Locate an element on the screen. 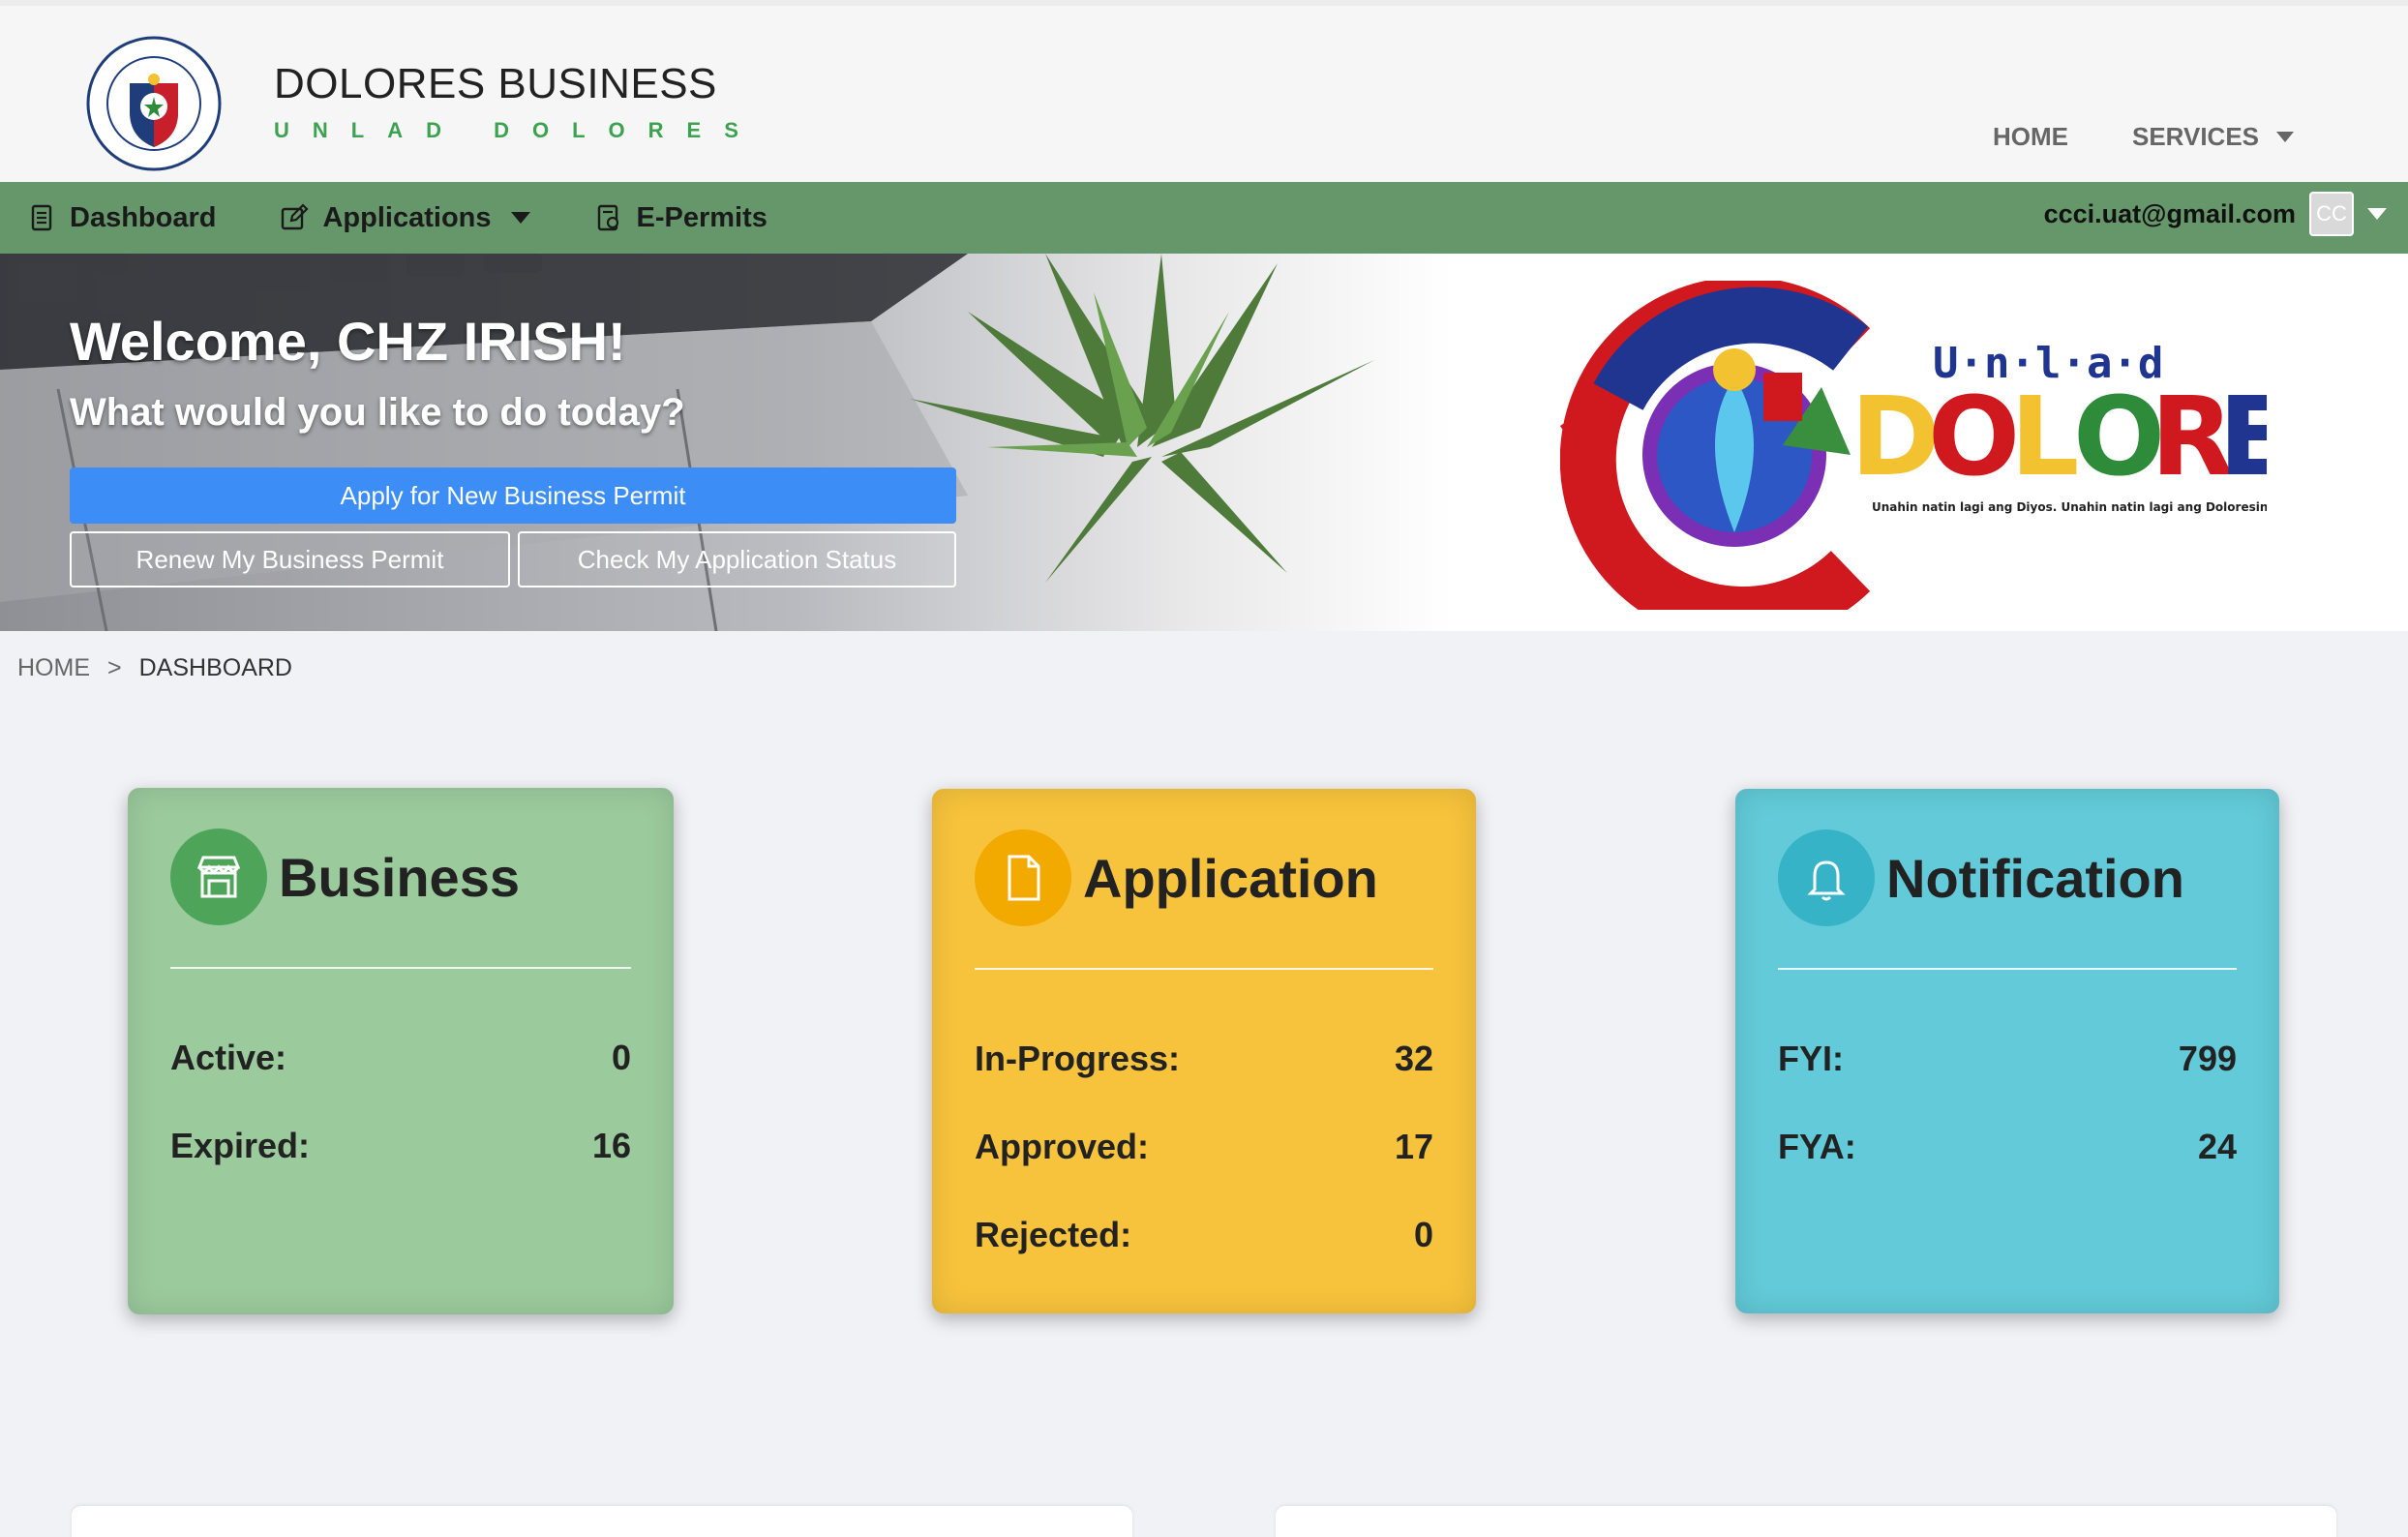 The height and width of the screenshot is (1537, 2408). business-card-title: Business is located at coordinates (399, 877).